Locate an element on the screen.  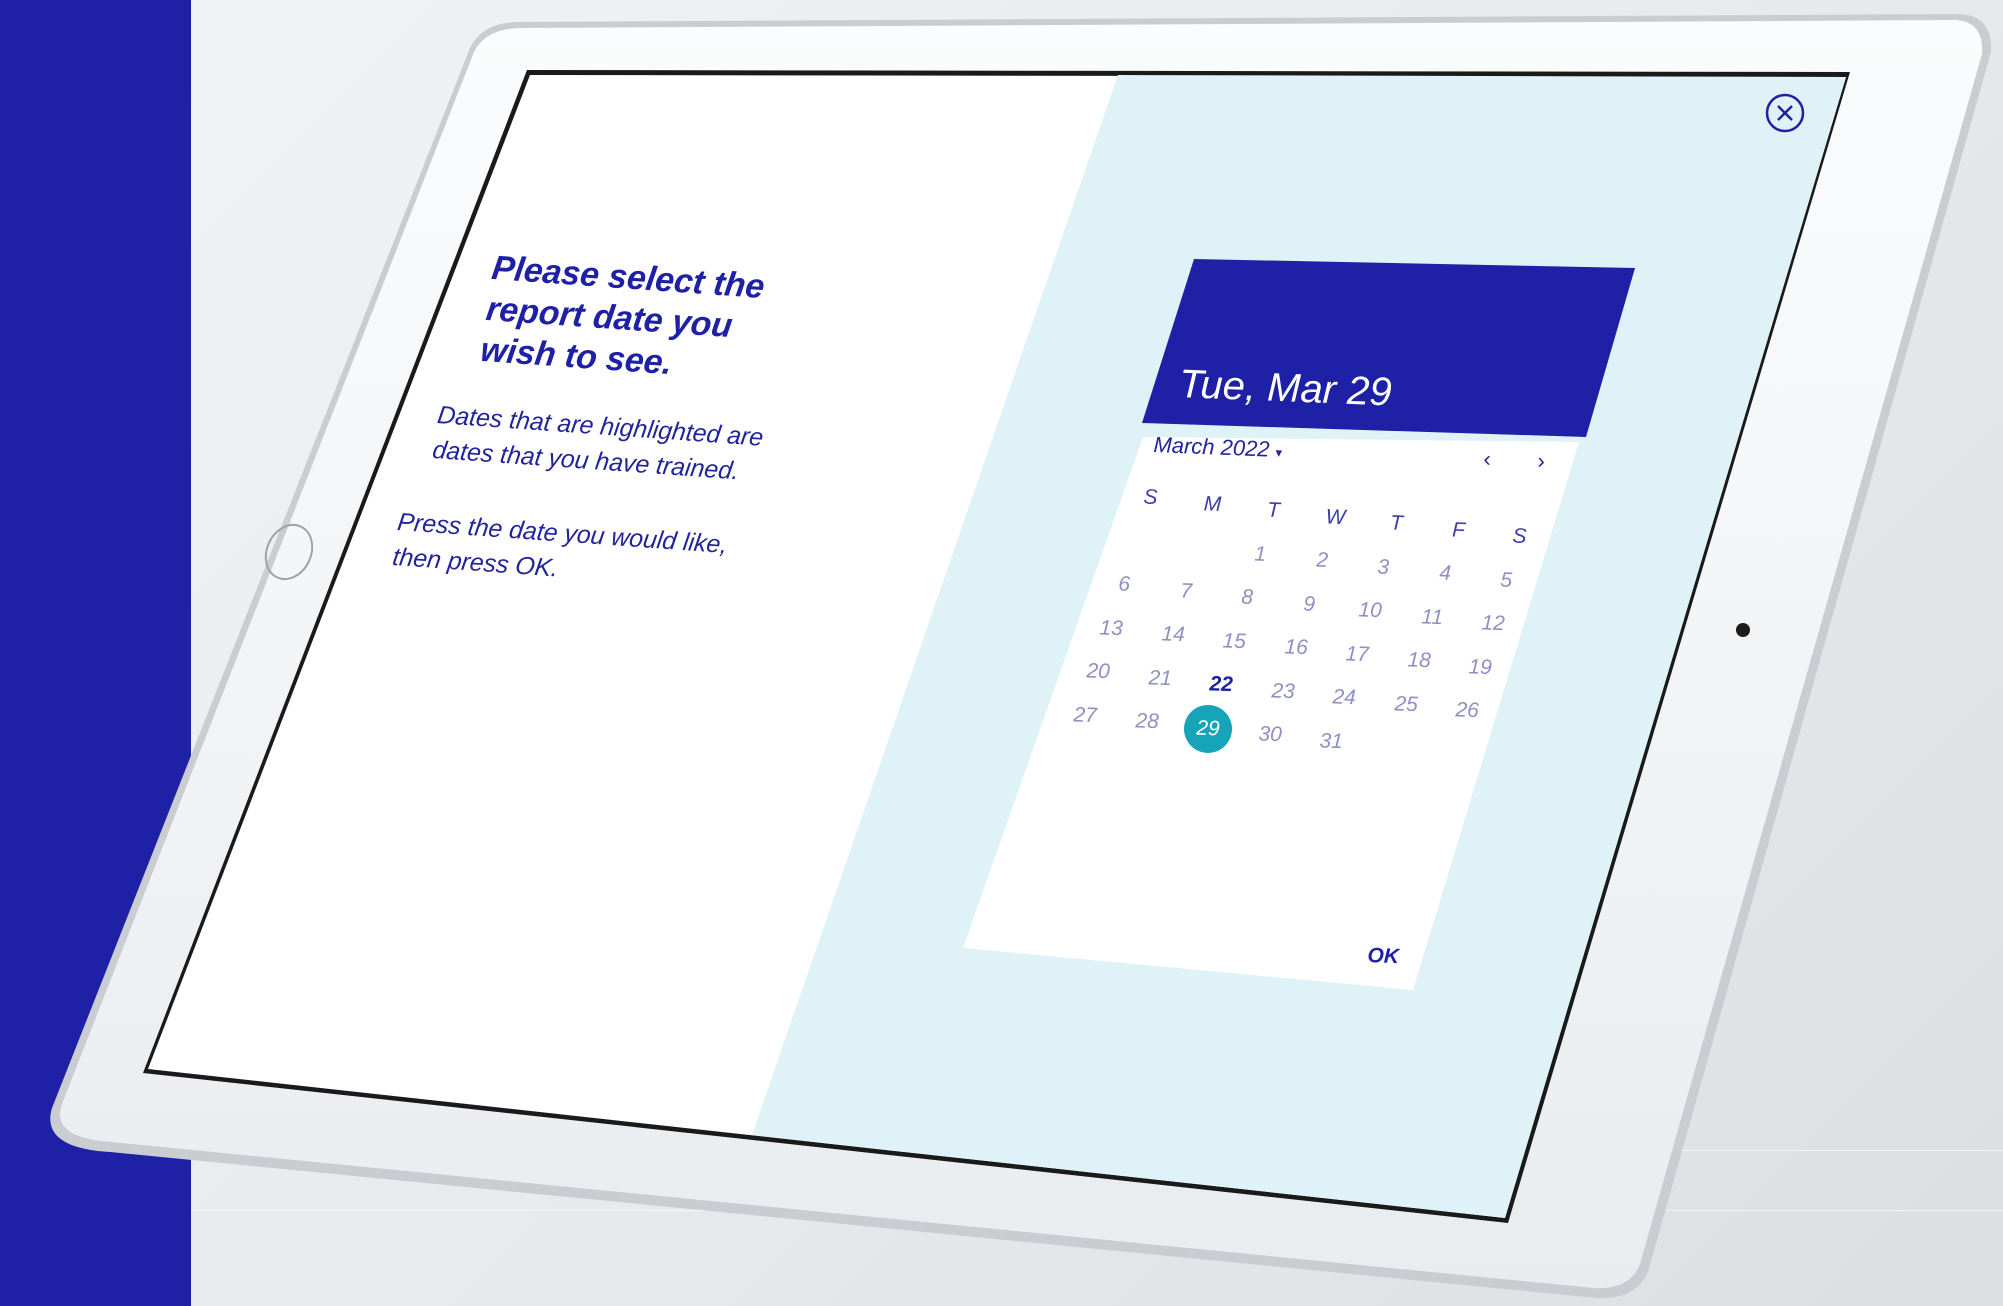
month-year-dropdown: March 2022 ▾ is located at coordinates (1218, 447).